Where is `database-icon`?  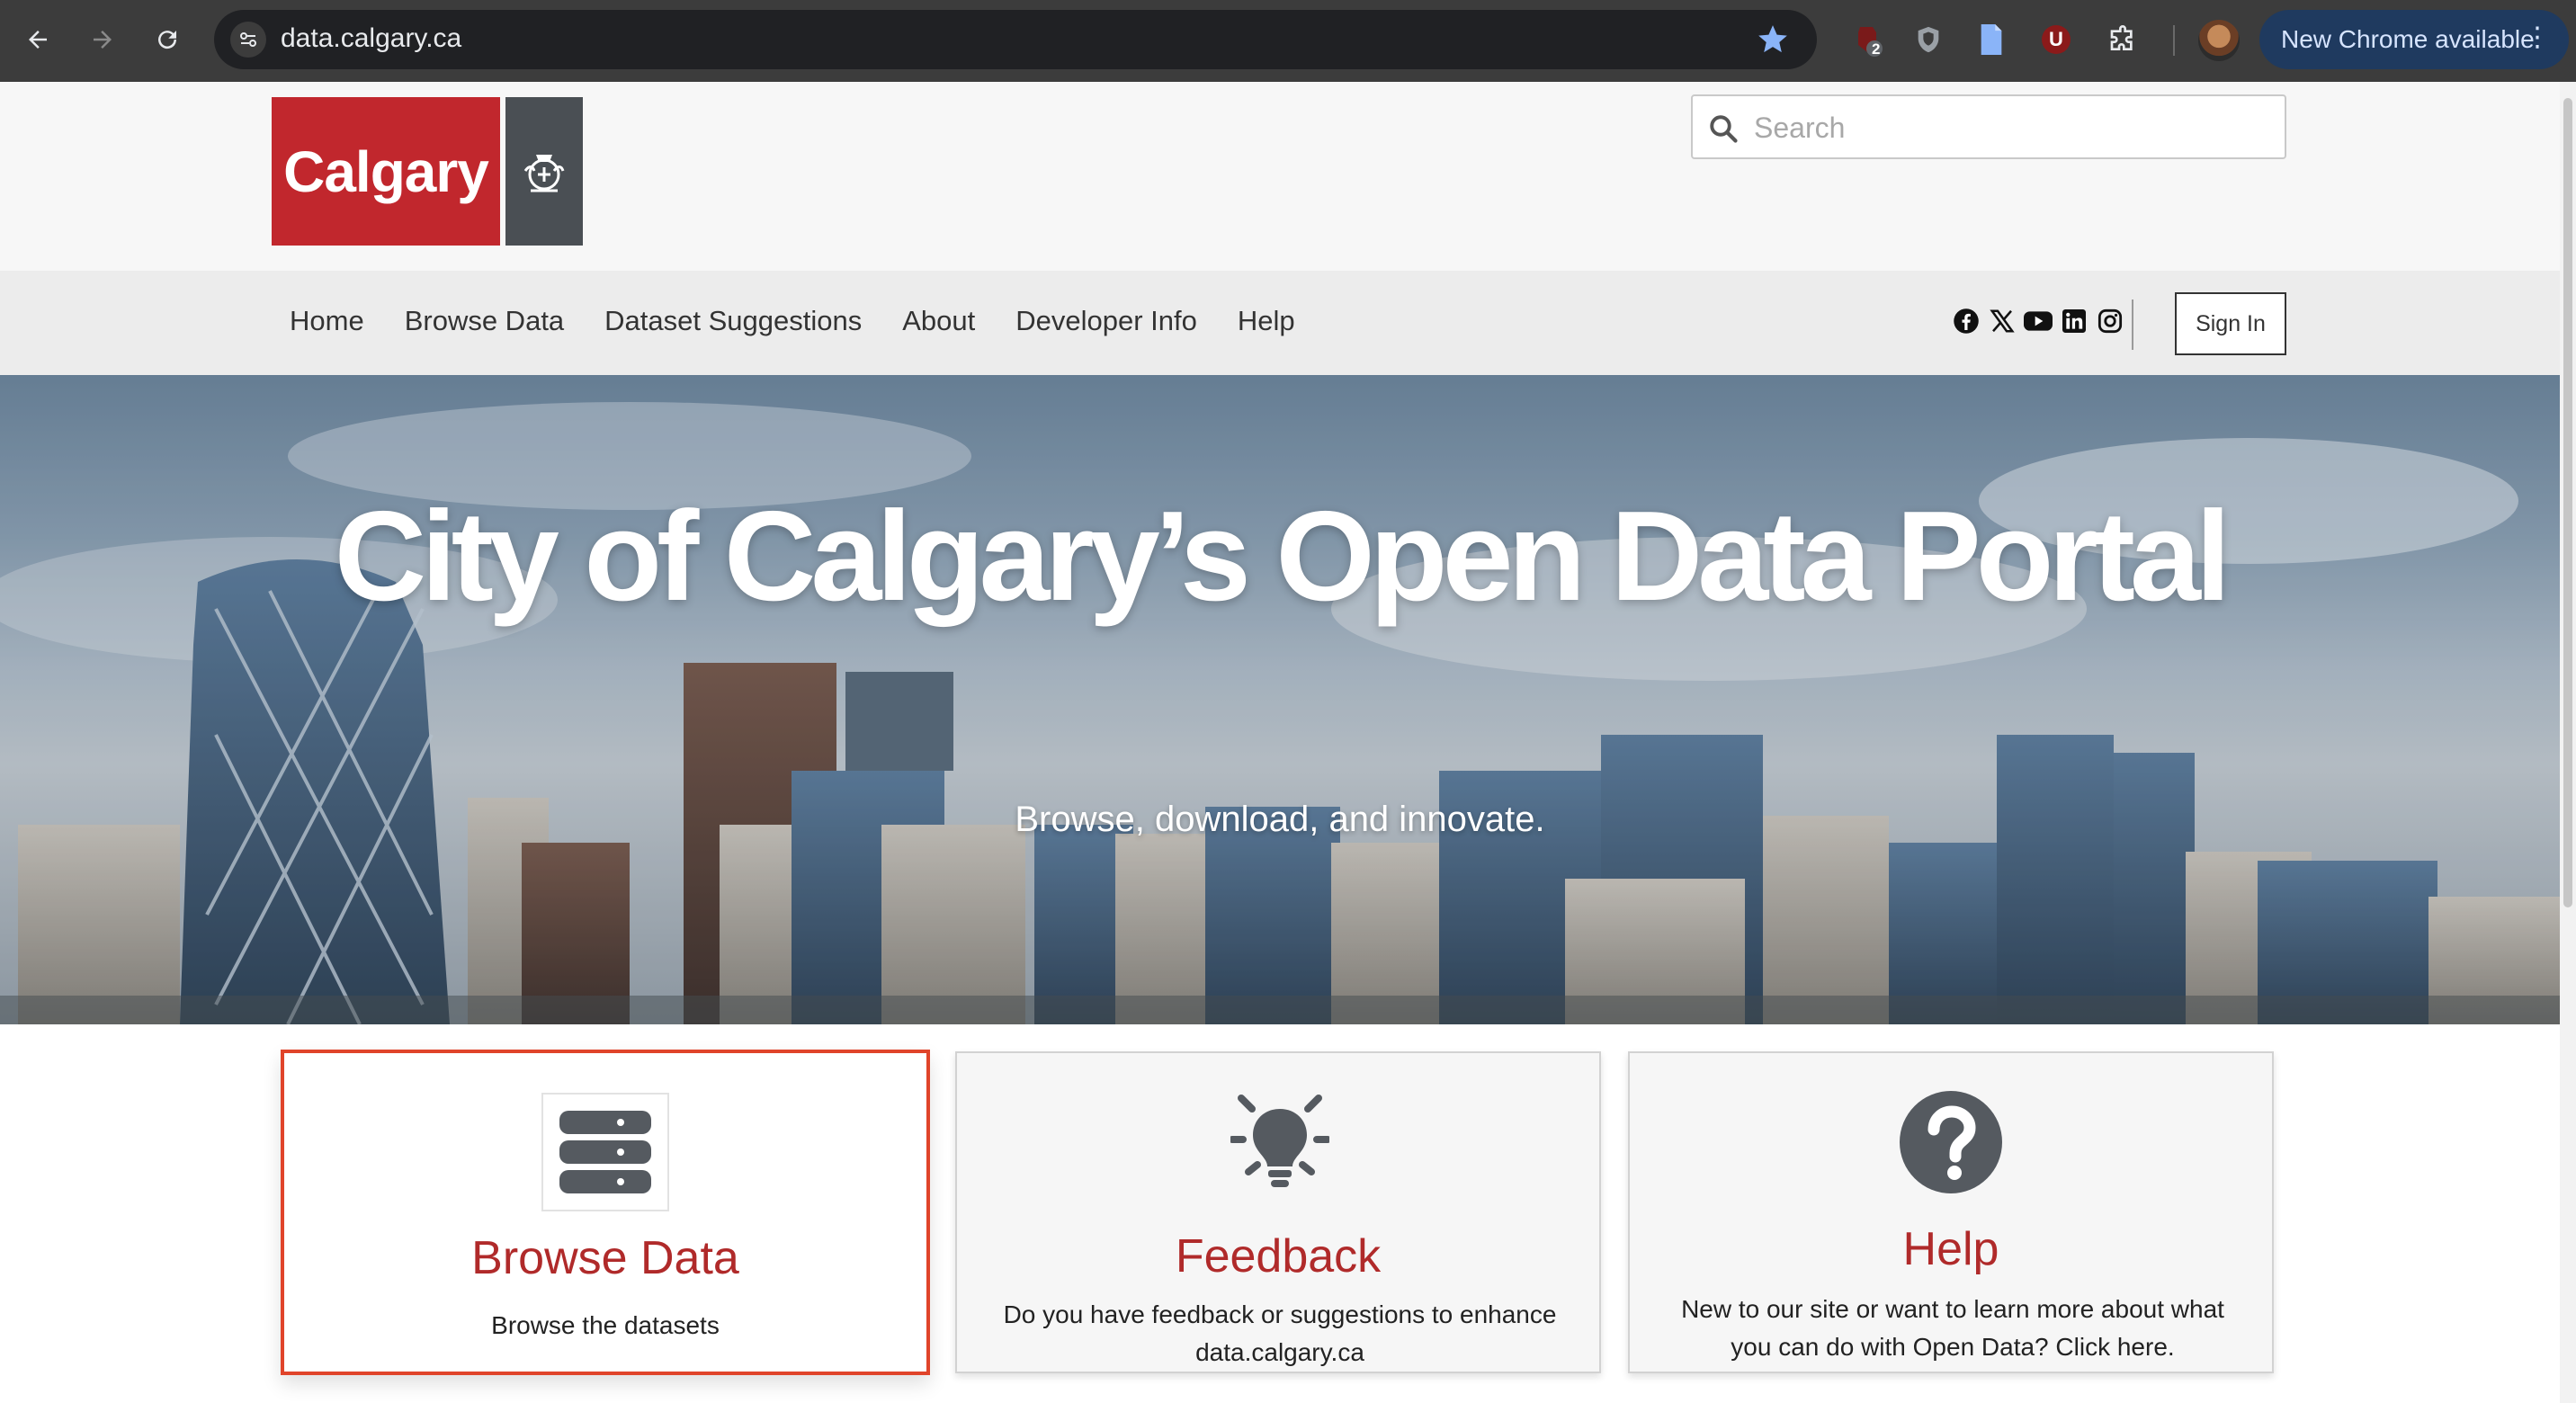 database-icon is located at coordinates (605, 1152).